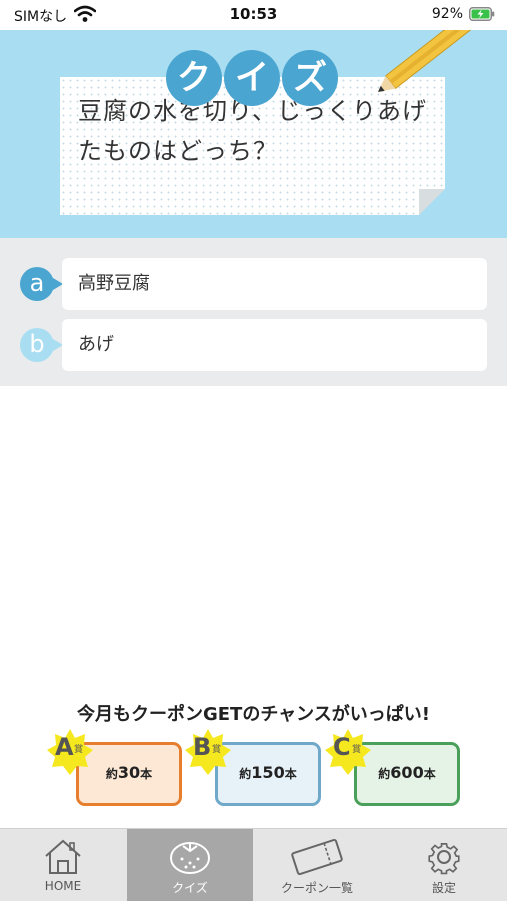  What do you see at coordinates (427, 61) in the screenshot?
I see `pencil-icon` at bounding box center [427, 61].